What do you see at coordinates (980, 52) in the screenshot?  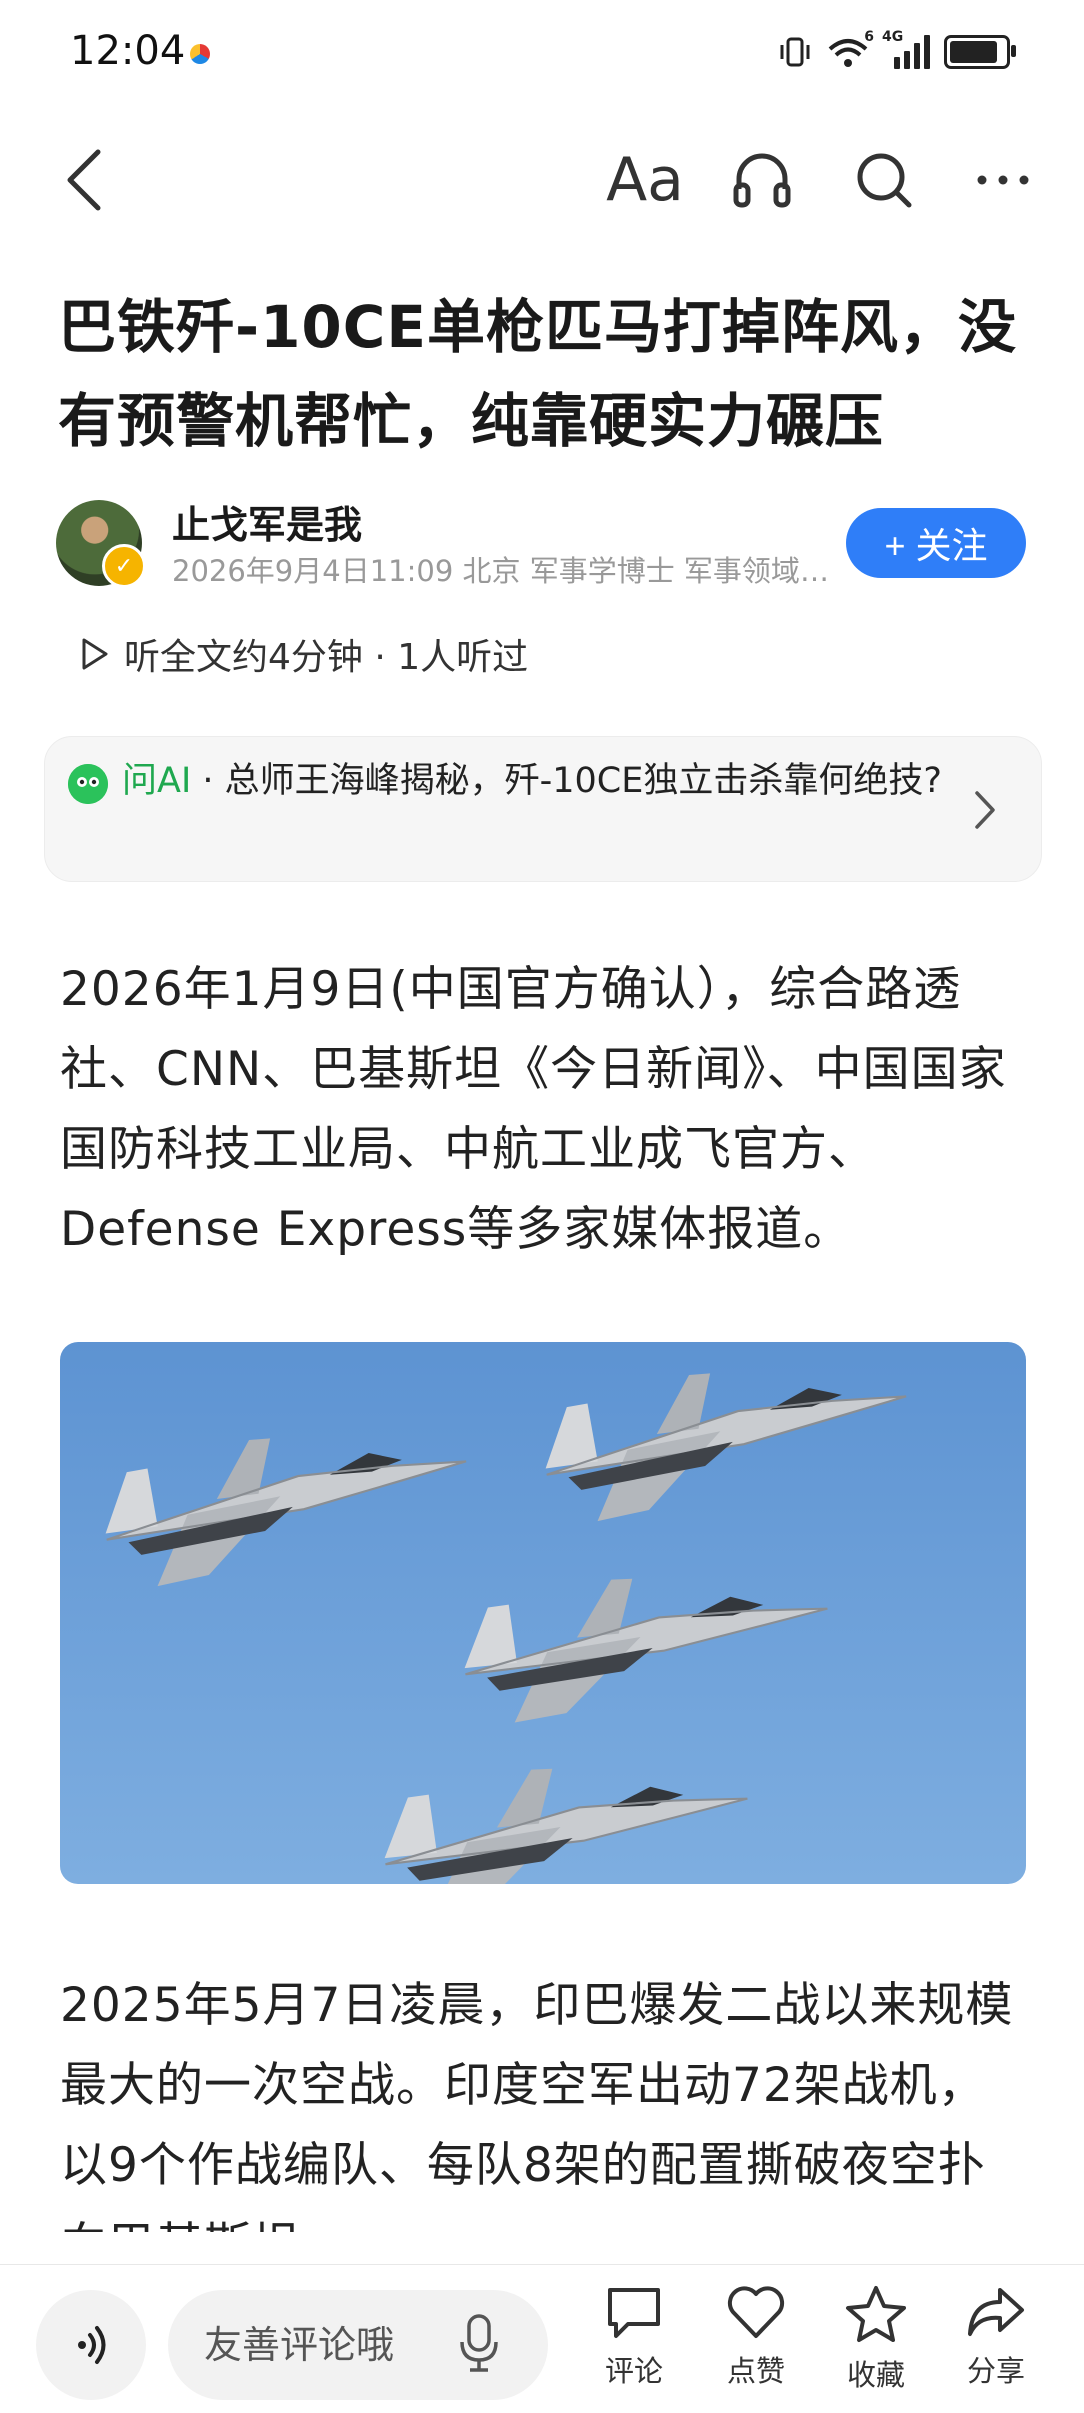 I see `battery-icon` at bounding box center [980, 52].